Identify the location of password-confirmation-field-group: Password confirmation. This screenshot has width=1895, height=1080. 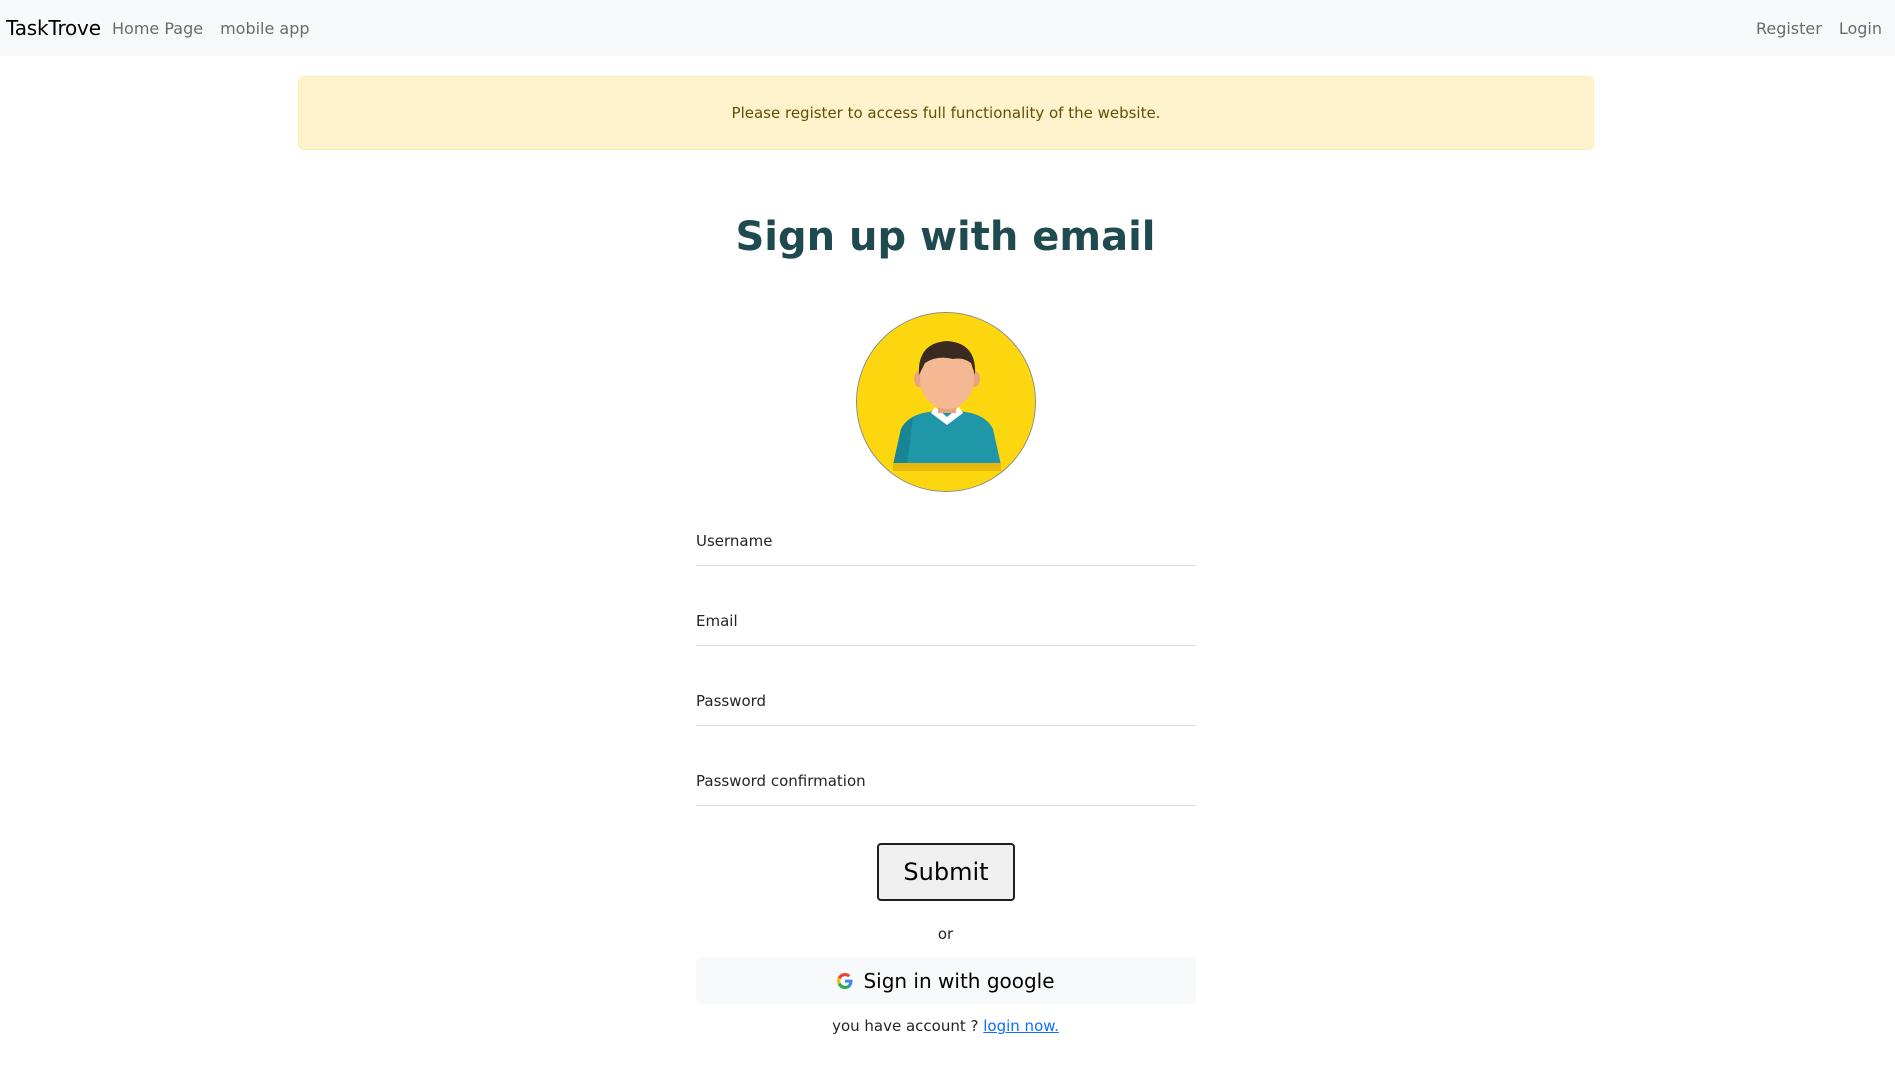
(946, 800).